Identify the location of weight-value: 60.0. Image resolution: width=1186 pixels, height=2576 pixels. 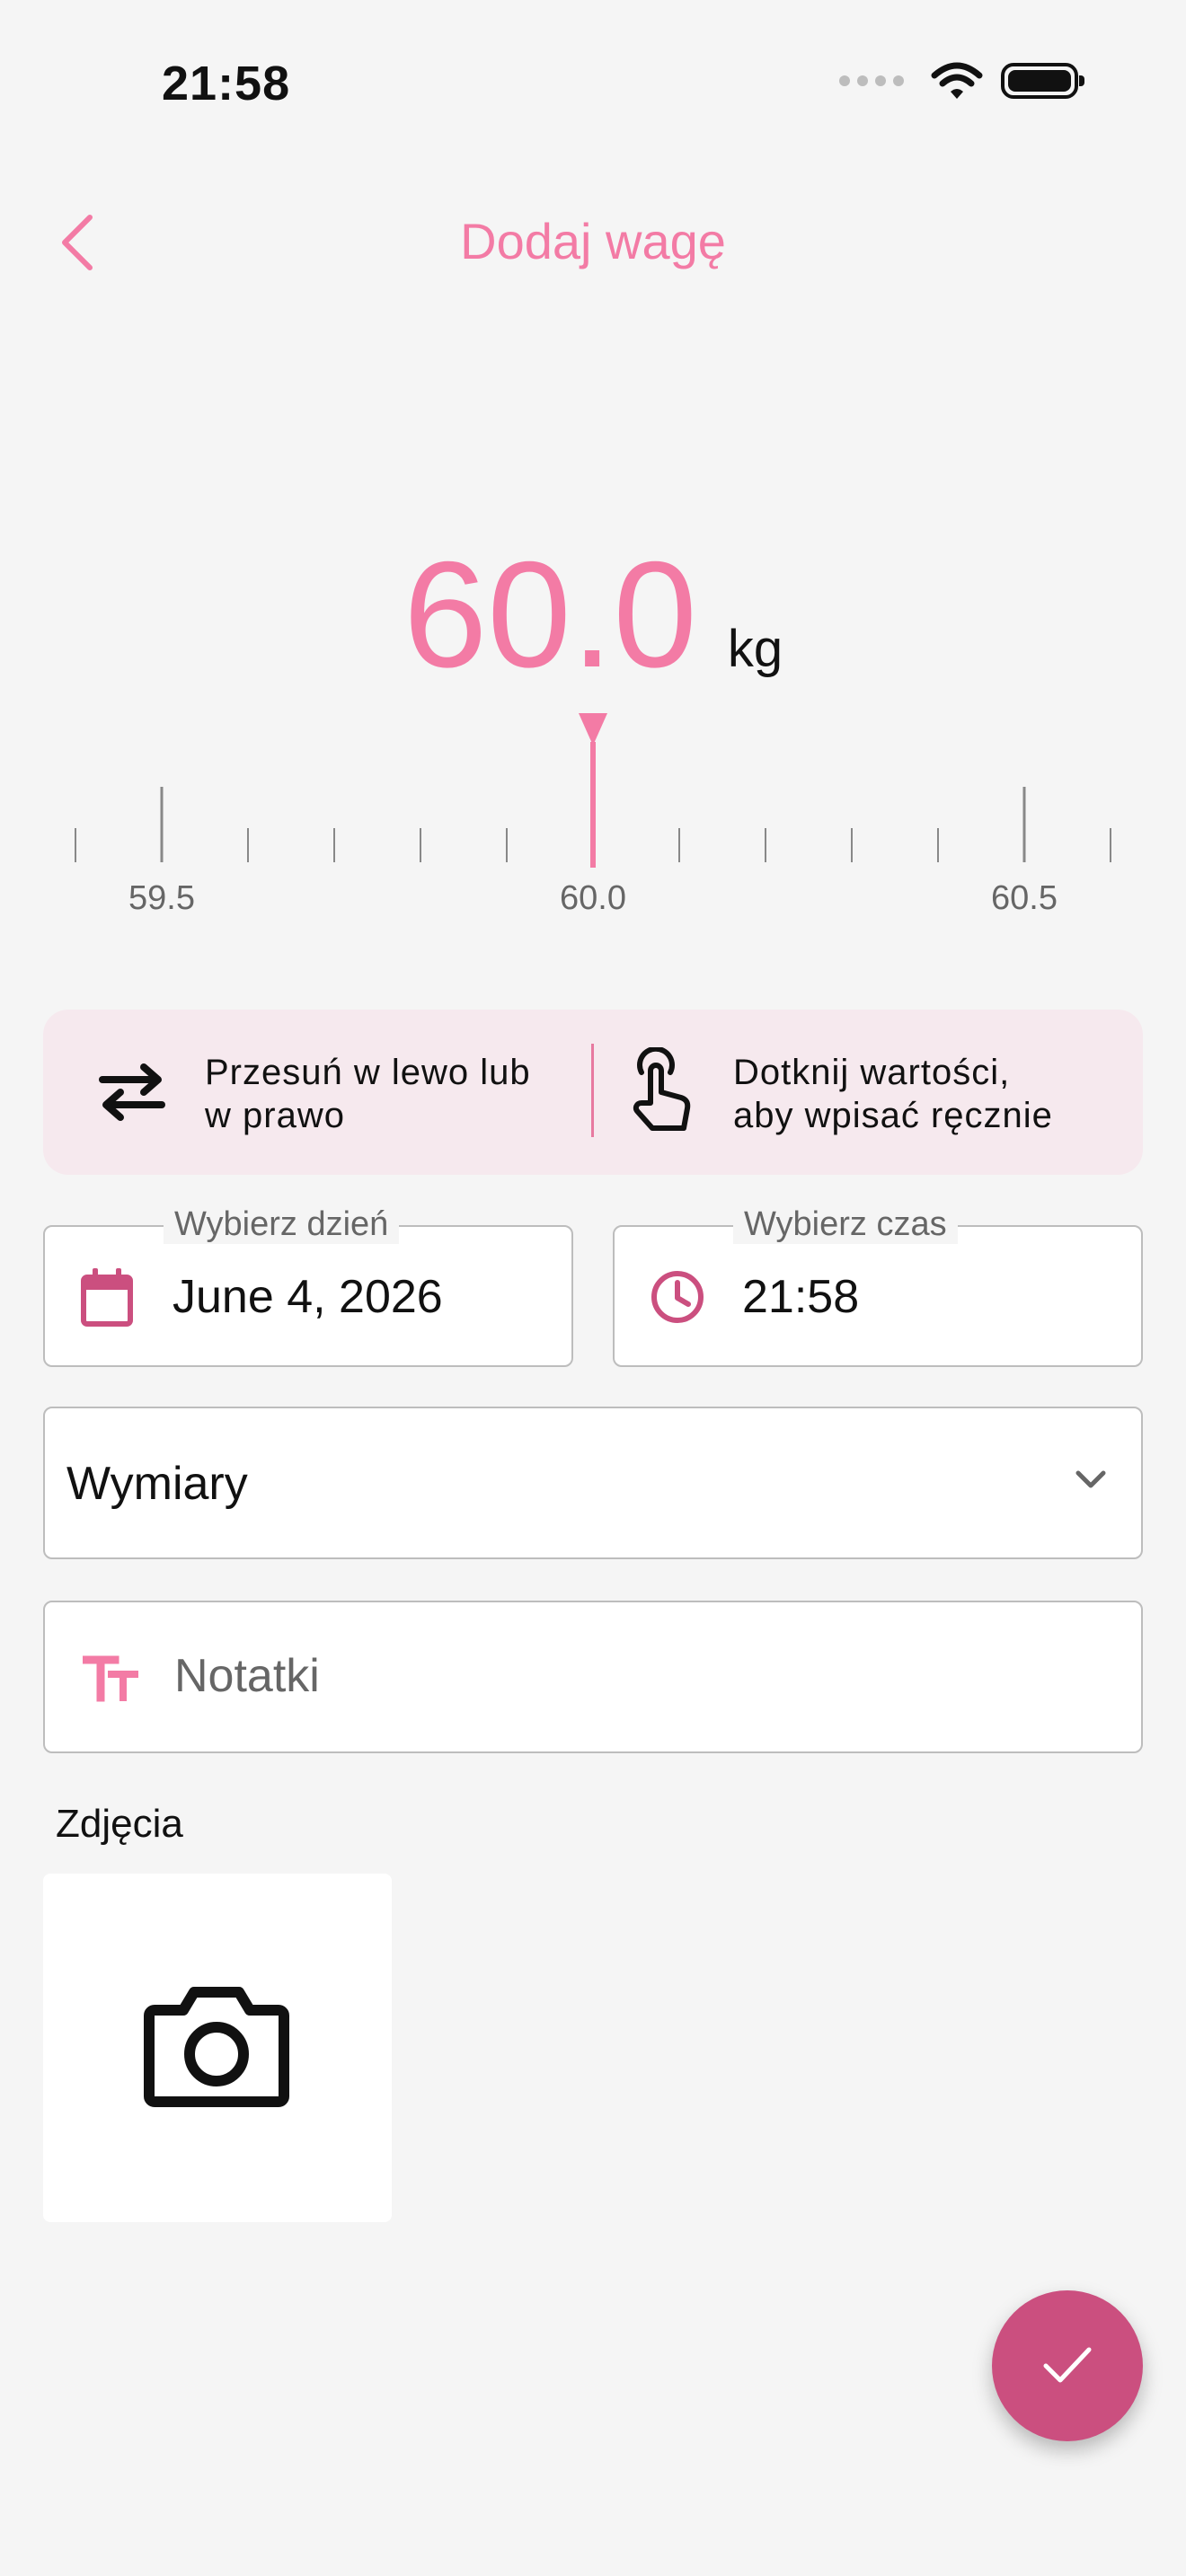
(550, 614).